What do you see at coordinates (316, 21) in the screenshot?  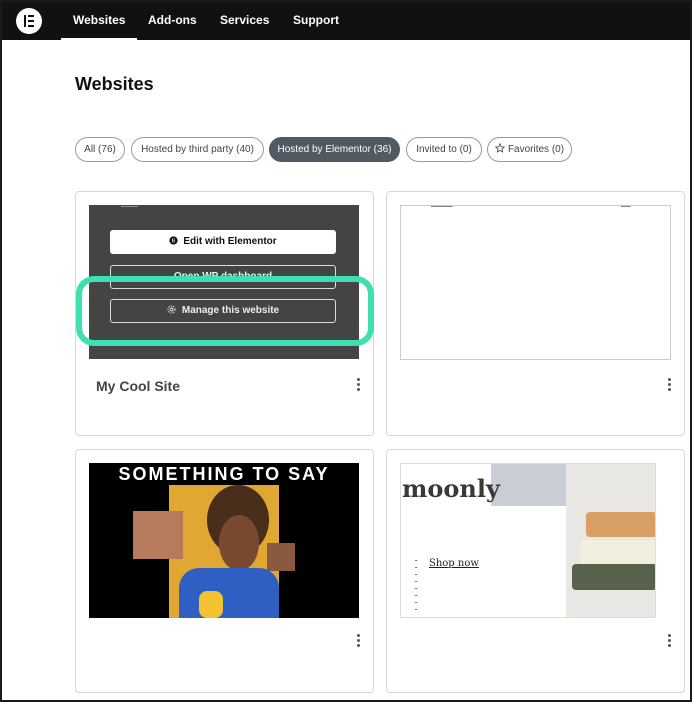 I see `nav-tab-support: Support` at bounding box center [316, 21].